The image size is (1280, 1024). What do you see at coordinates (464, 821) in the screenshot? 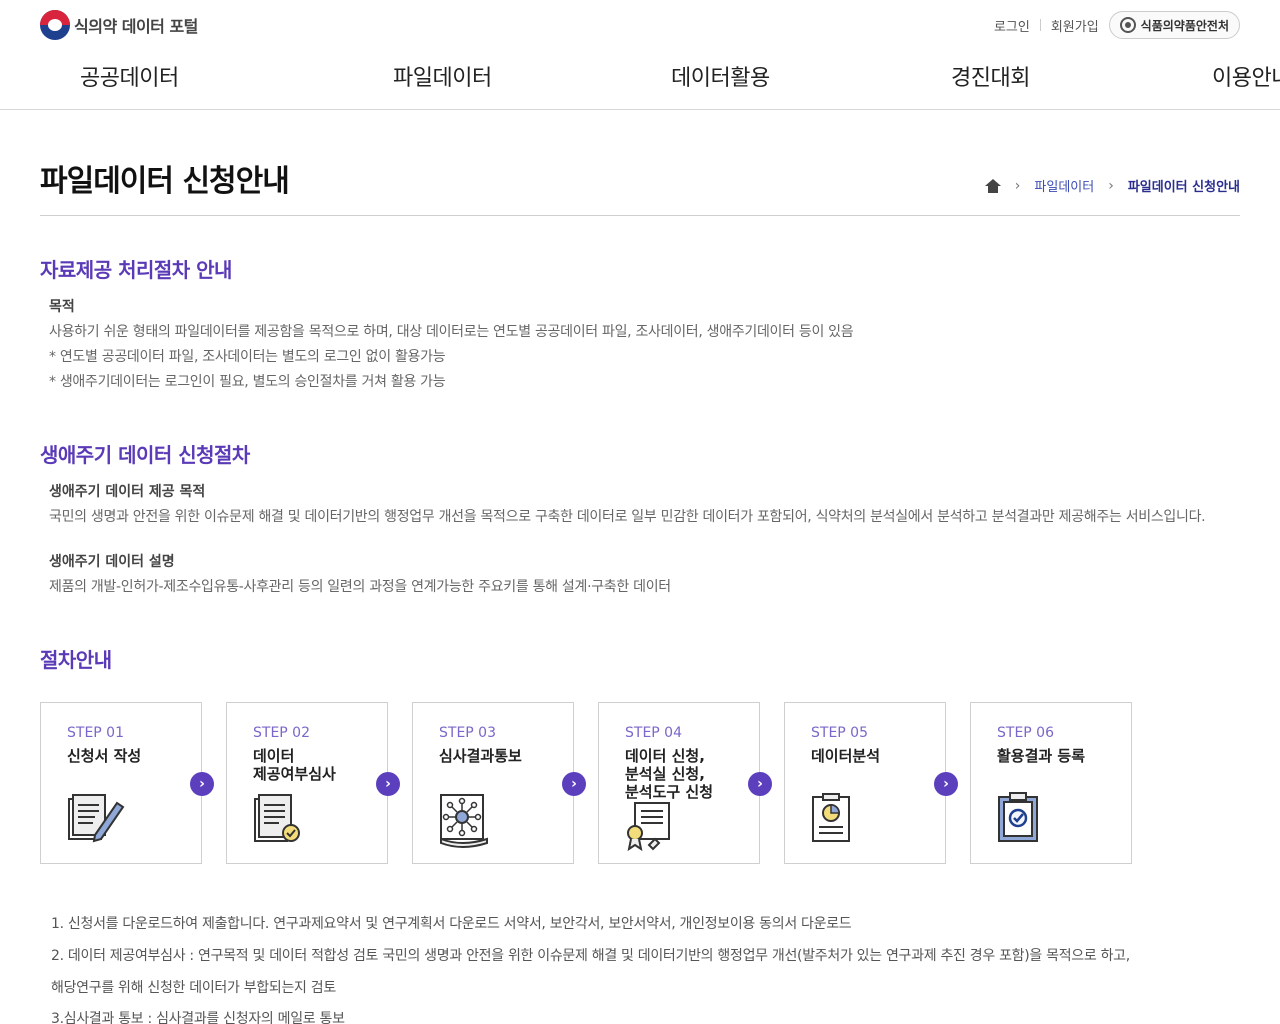
I see `network-notice-icon` at bounding box center [464, 821].